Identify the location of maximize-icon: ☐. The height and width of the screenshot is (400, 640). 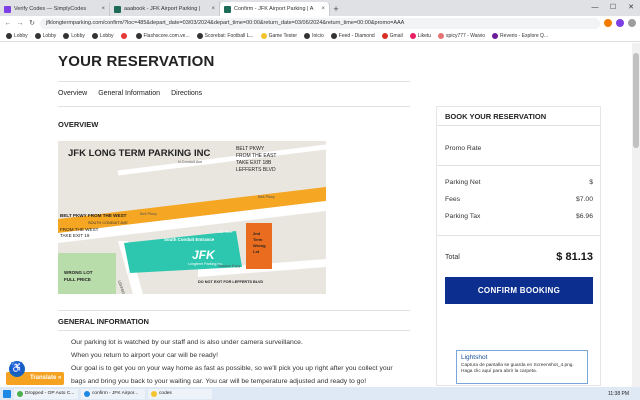
(613, 8).